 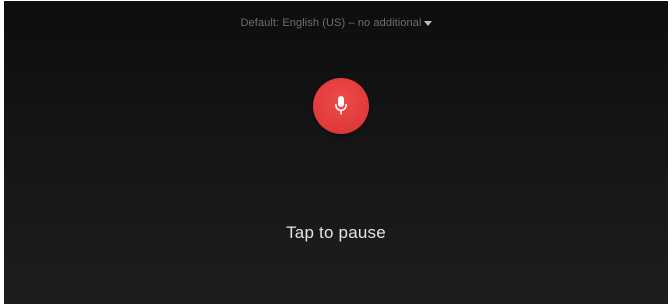 I want to click on language-selector: Default: English (US) – no additional, so click(x=336, y=23).